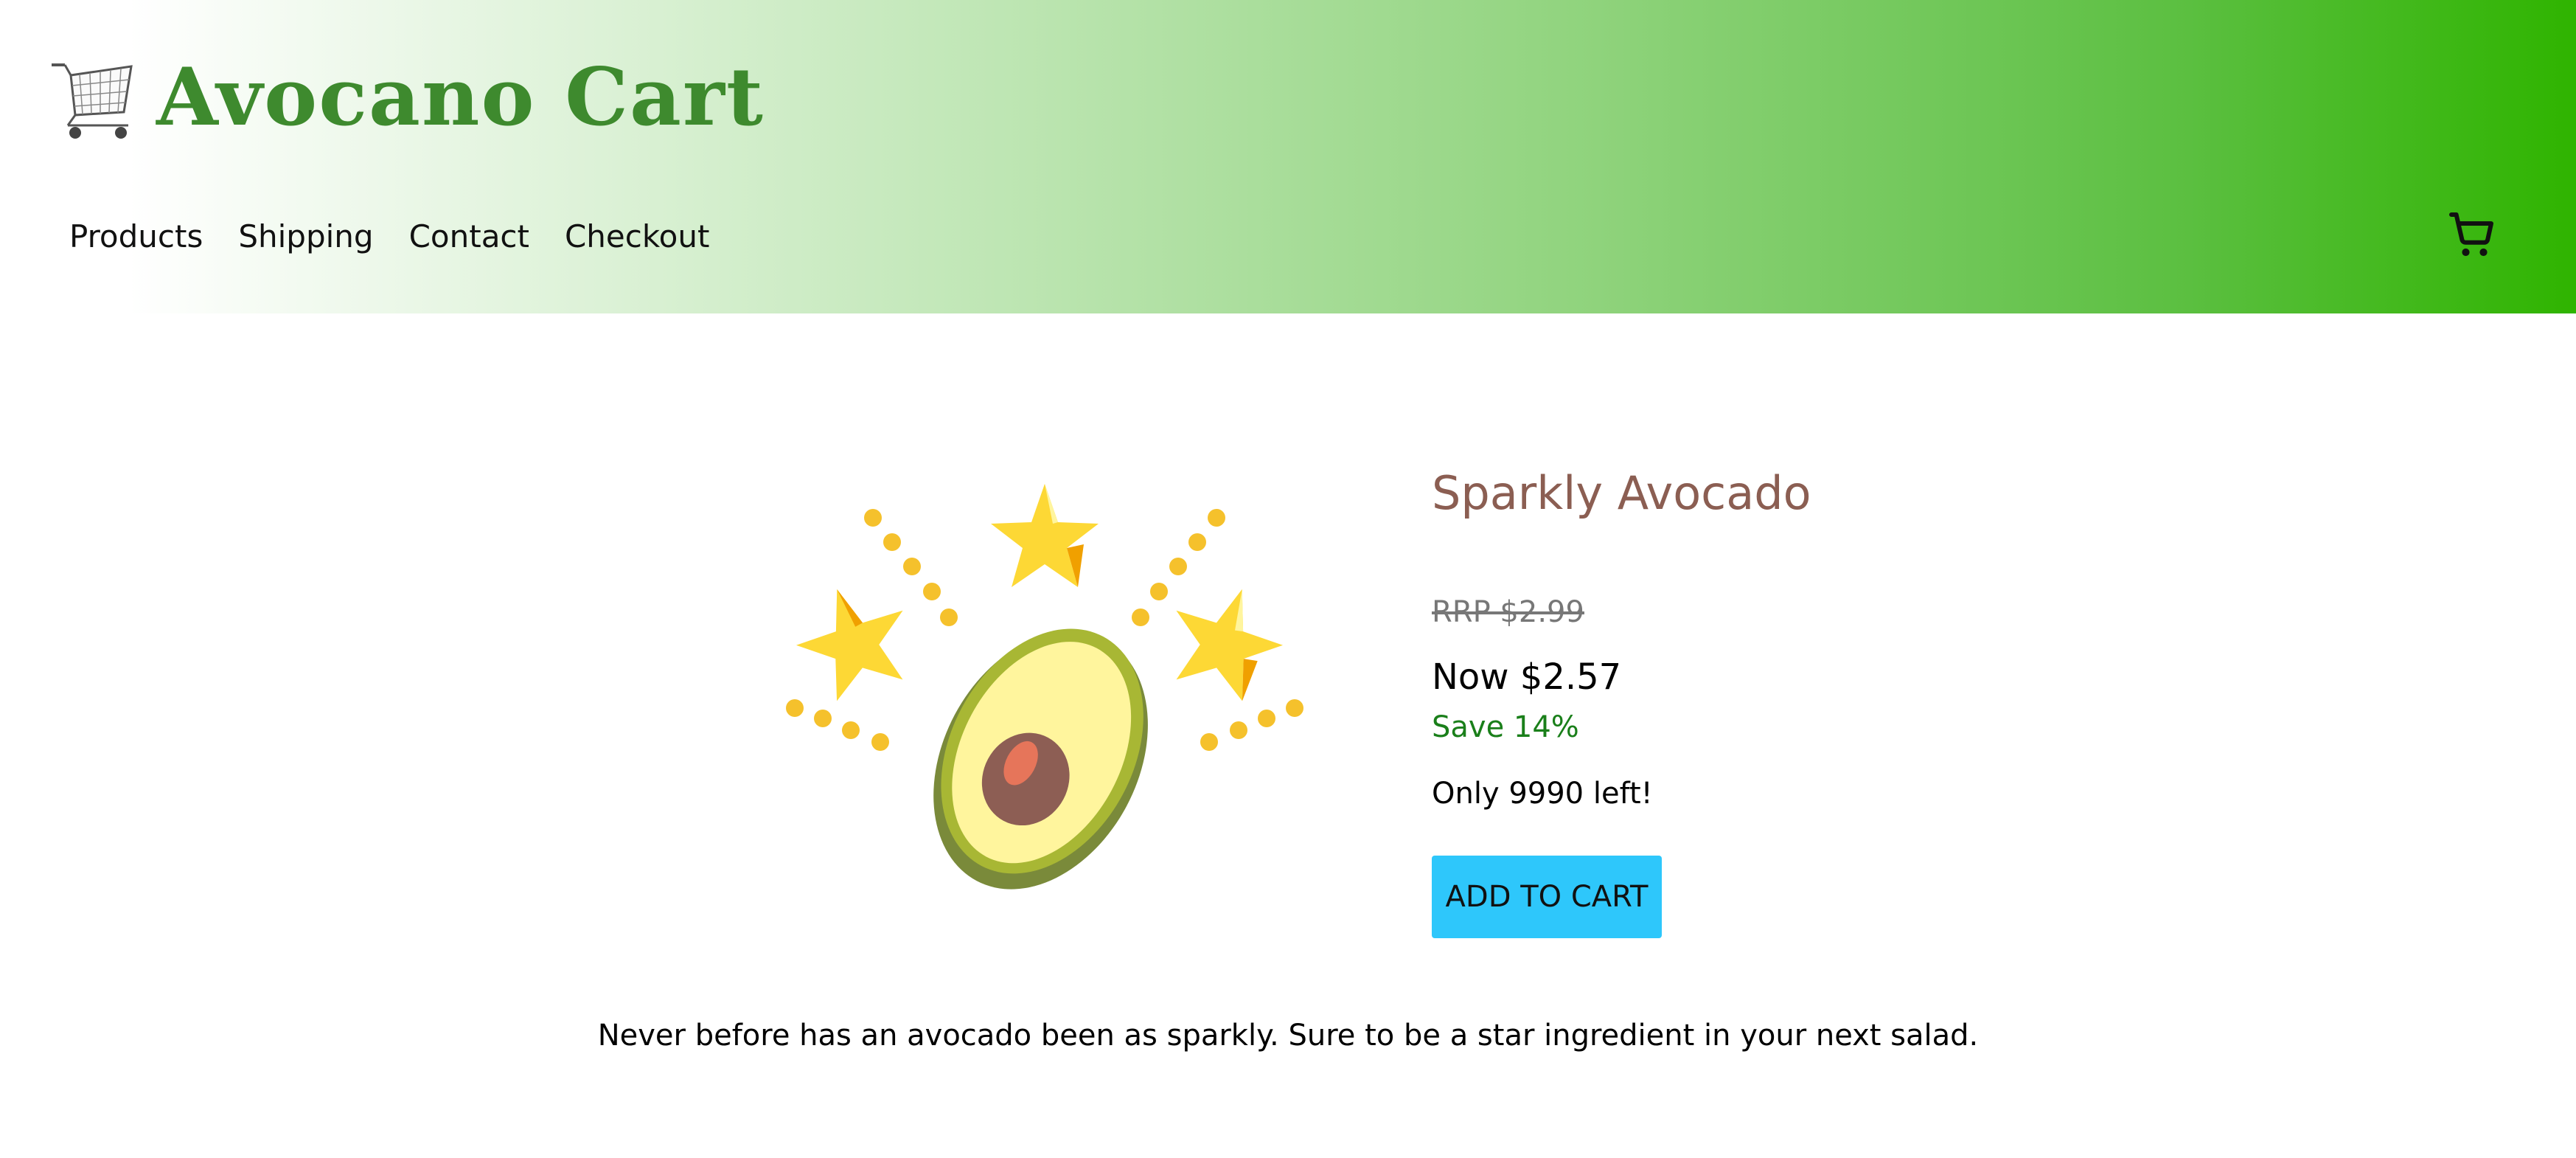 The width and height of the screenshot is (2576, 1158). Describe the element at coordinates (2472, 234) in the screenshot. I see `cart-icon` at that location.